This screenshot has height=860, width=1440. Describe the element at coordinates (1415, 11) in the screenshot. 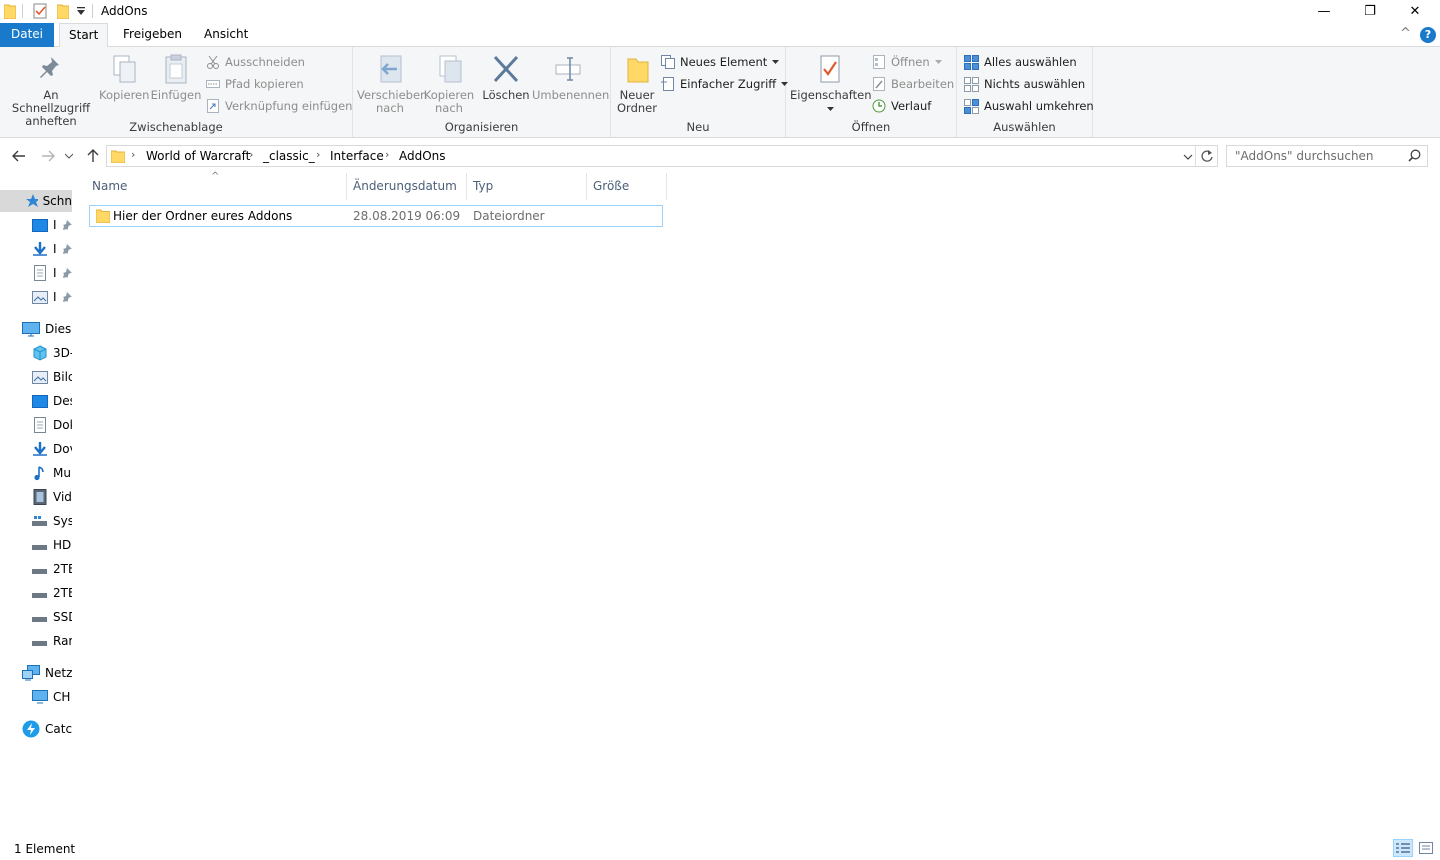

I see `close-button: ✕` at that location.